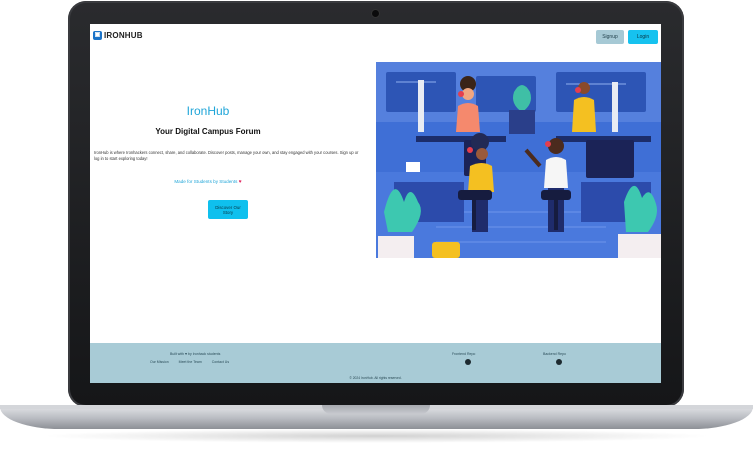  Describe the element at coordinates (208, 111) in the screenshot. I see `hero-title: IronHub` at that location.